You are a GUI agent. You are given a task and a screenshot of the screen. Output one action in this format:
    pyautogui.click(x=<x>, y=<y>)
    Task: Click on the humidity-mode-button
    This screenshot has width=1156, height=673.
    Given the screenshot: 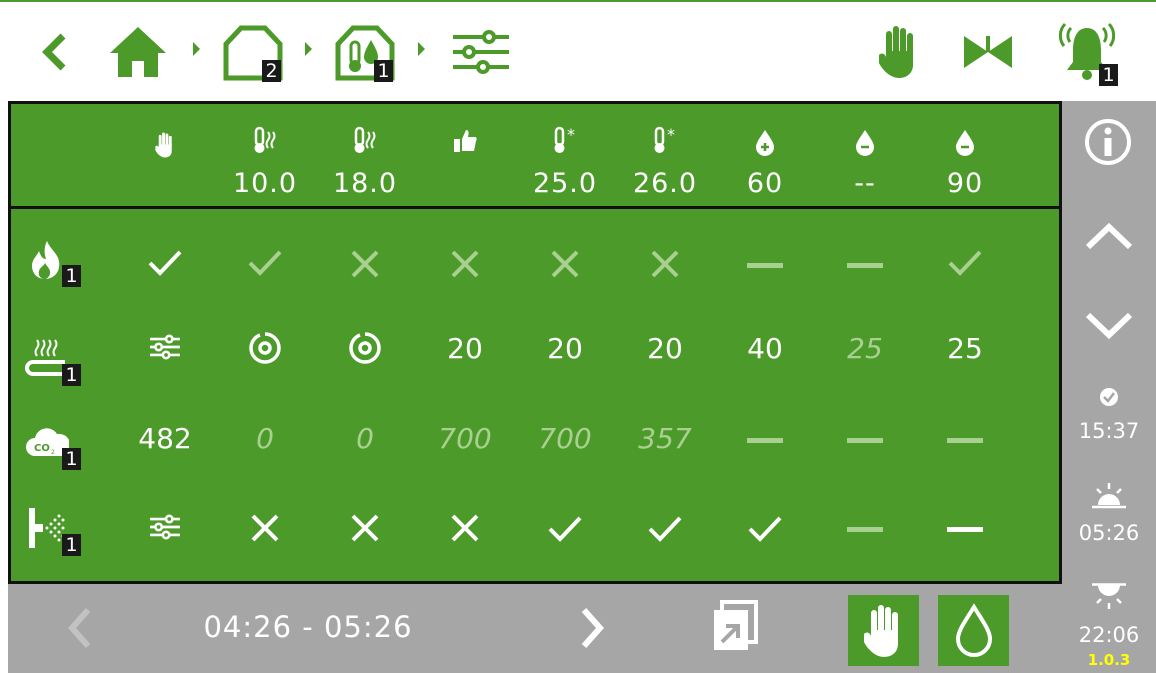 What is the action you would take?
    pyautogui.click(x=973, y=630)
    